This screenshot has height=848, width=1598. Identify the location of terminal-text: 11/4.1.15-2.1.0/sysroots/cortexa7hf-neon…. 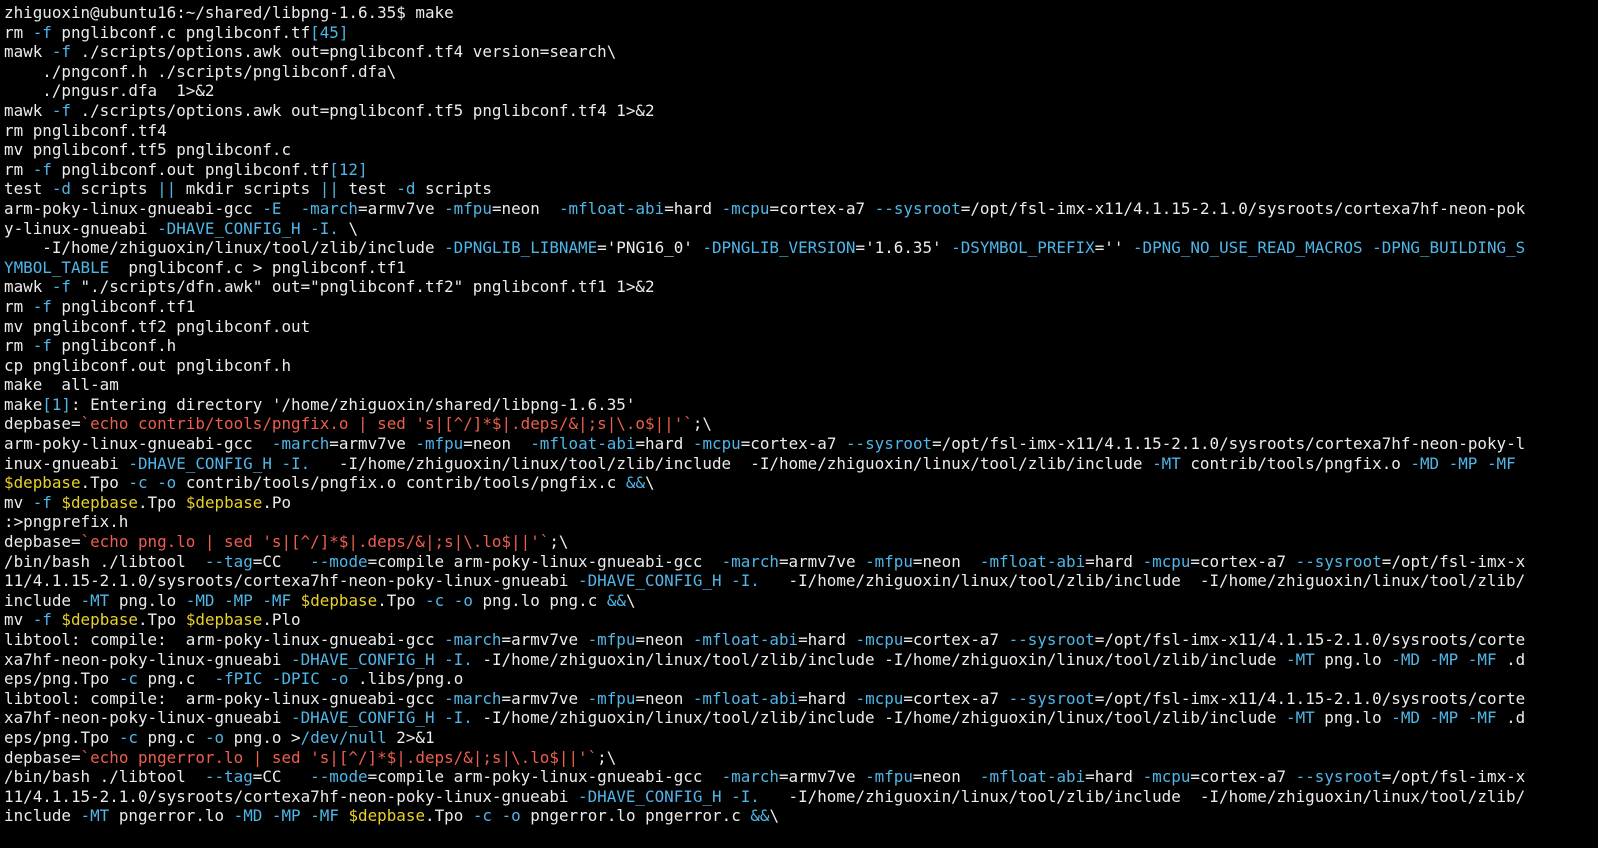
(291, 796).